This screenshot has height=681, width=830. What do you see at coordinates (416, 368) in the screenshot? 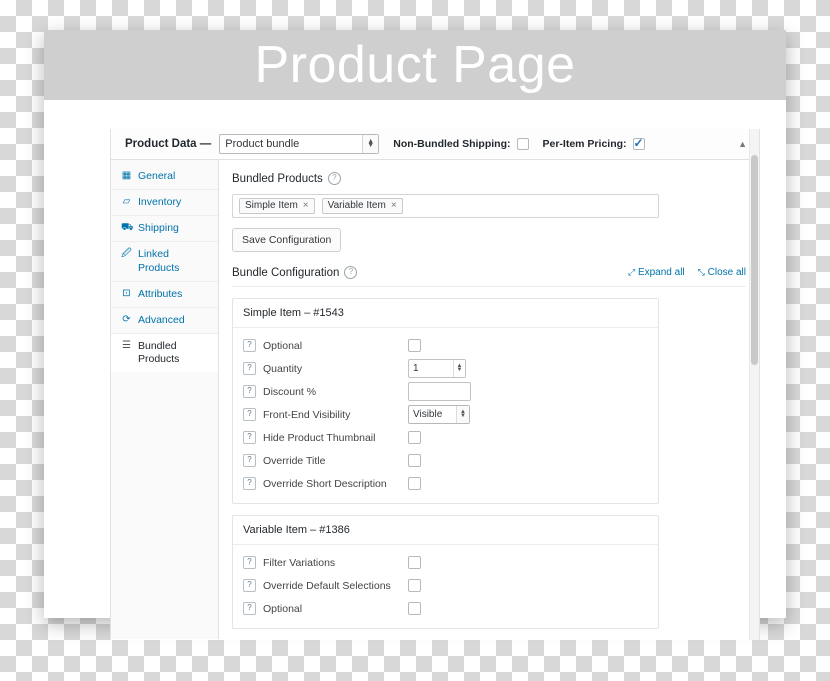
I see `field-quantity-value: 1` at bounding box center [416, 368].